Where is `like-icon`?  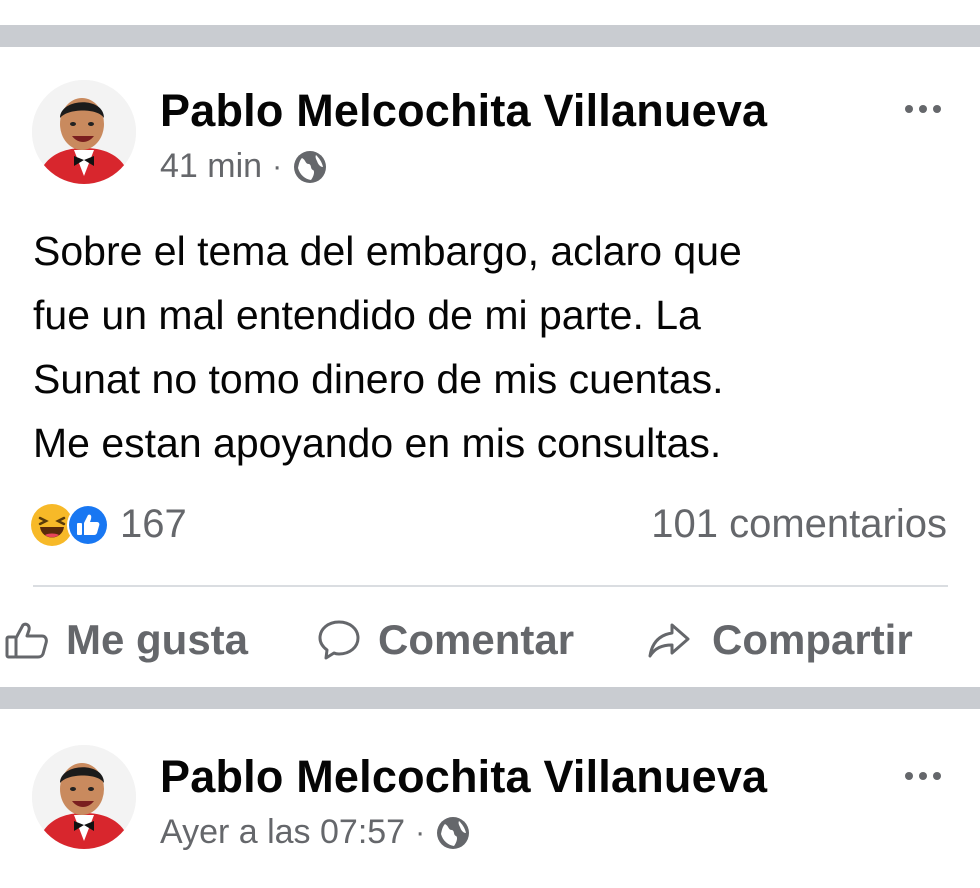 like-icon is located at coordinates (88, 524).